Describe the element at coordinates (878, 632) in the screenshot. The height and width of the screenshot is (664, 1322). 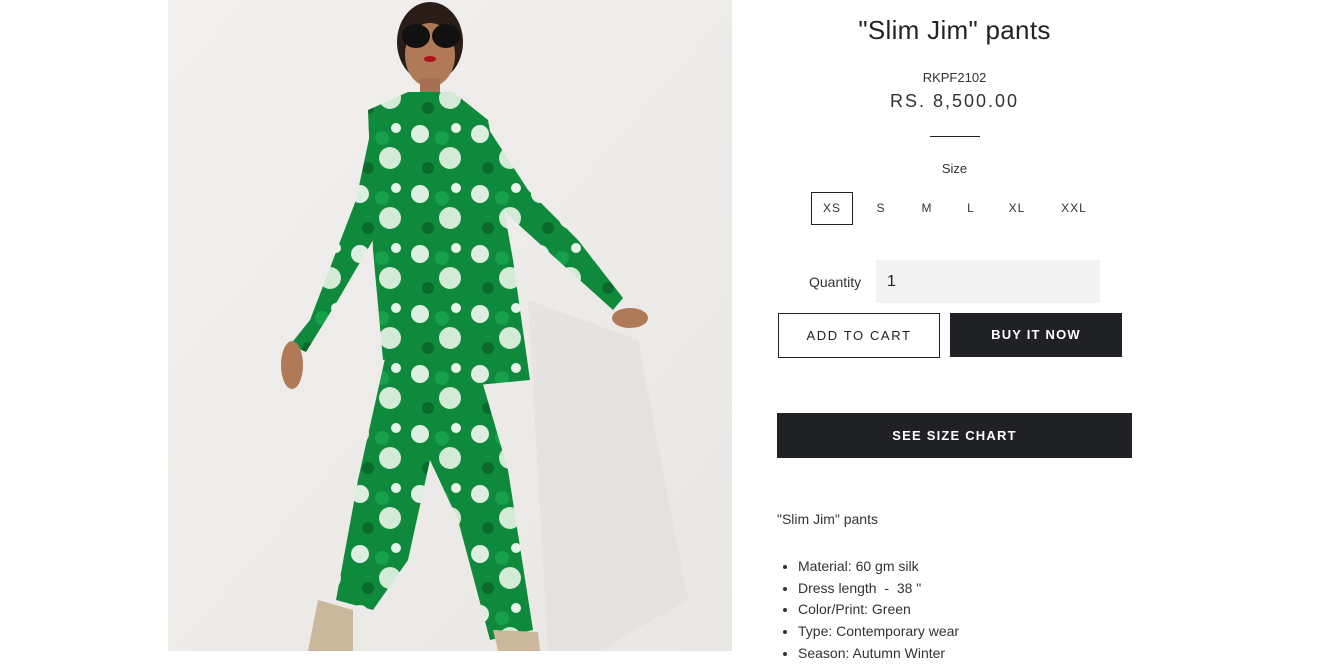
I see `feature-item: Type: Contemporary wear` at that location.